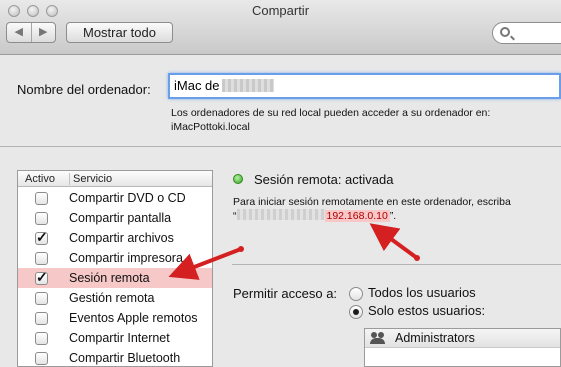  What do you see at coordinates (119, 338) in the screenshot?
I see `service-label: Compartir Internet` at bounding box center [119, 338].